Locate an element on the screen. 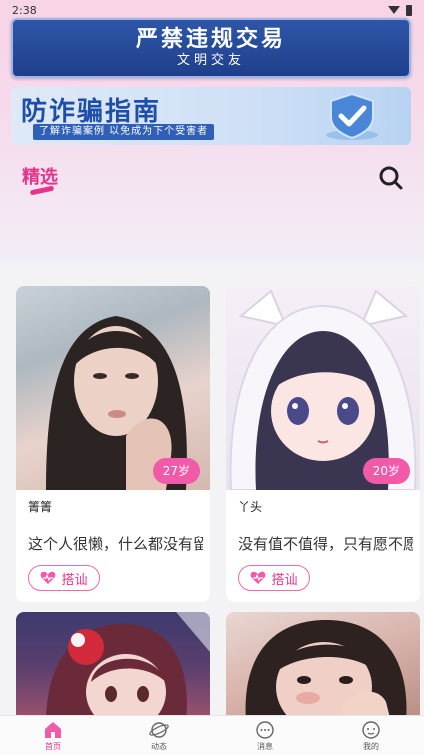 This screenshot has width=424, height=755. anime-avatar-image is located at coordinates (128, 667).